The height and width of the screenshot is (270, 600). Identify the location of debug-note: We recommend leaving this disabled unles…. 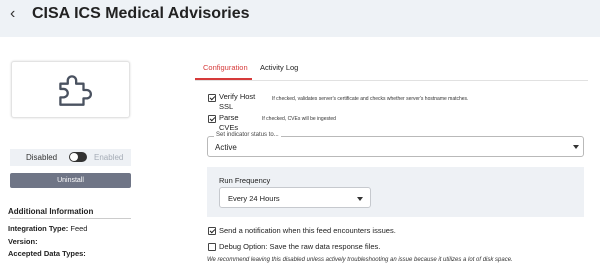
(360, 260).